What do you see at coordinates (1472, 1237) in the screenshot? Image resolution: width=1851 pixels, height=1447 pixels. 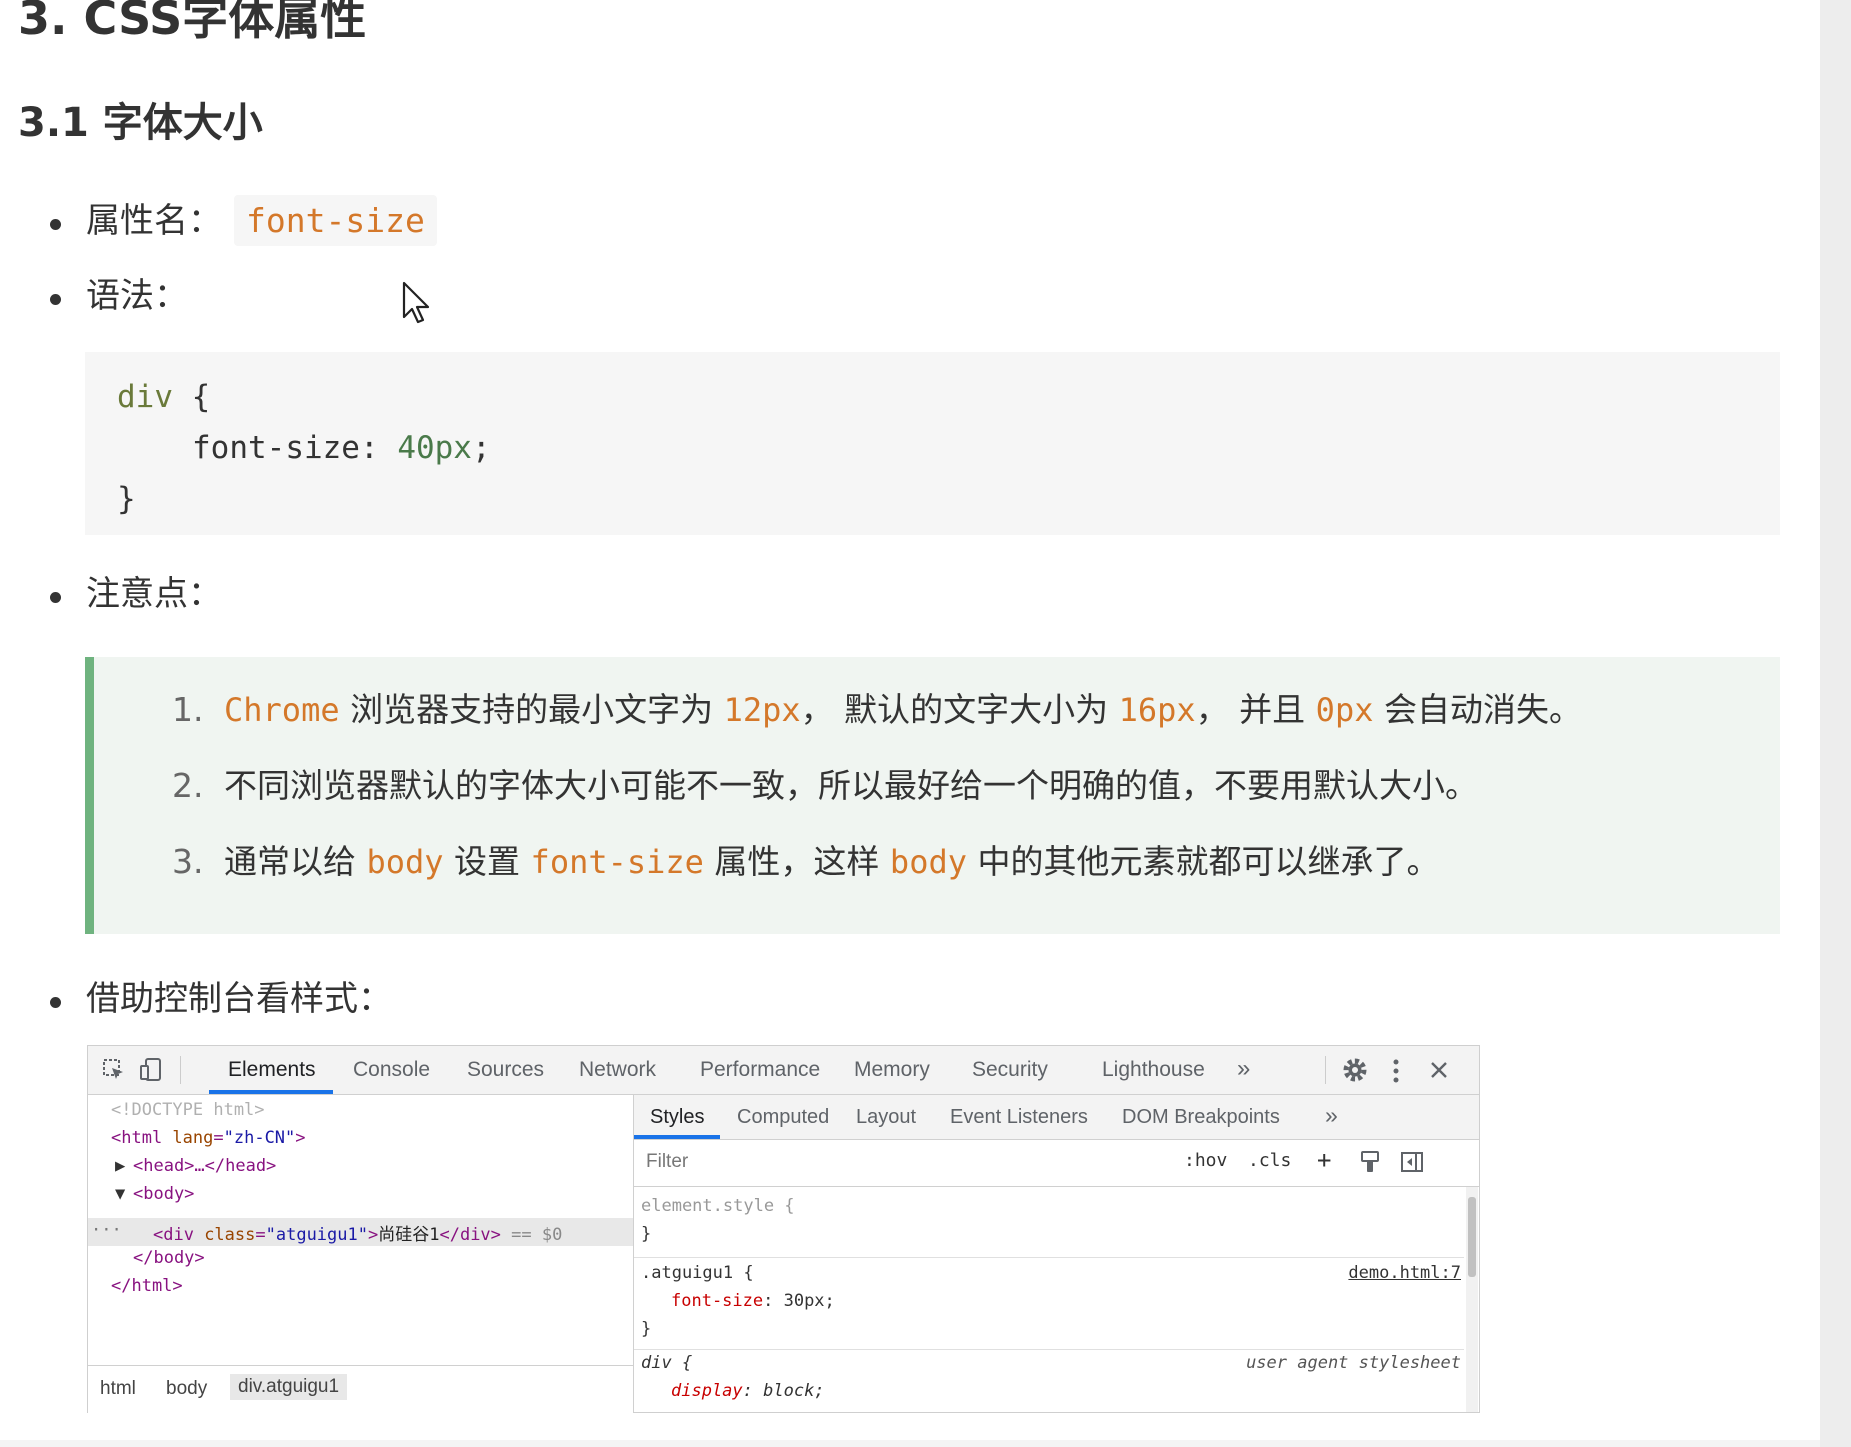 I see `scrollbar-thumb` at bounding box center [1472, 1237].